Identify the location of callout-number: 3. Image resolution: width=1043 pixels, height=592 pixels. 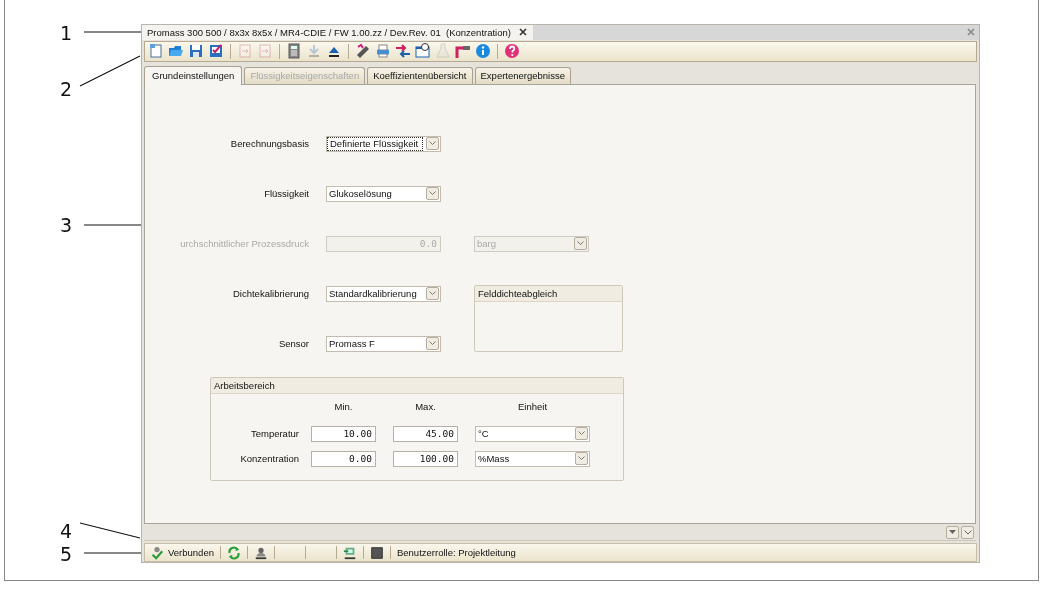
(67, 225).